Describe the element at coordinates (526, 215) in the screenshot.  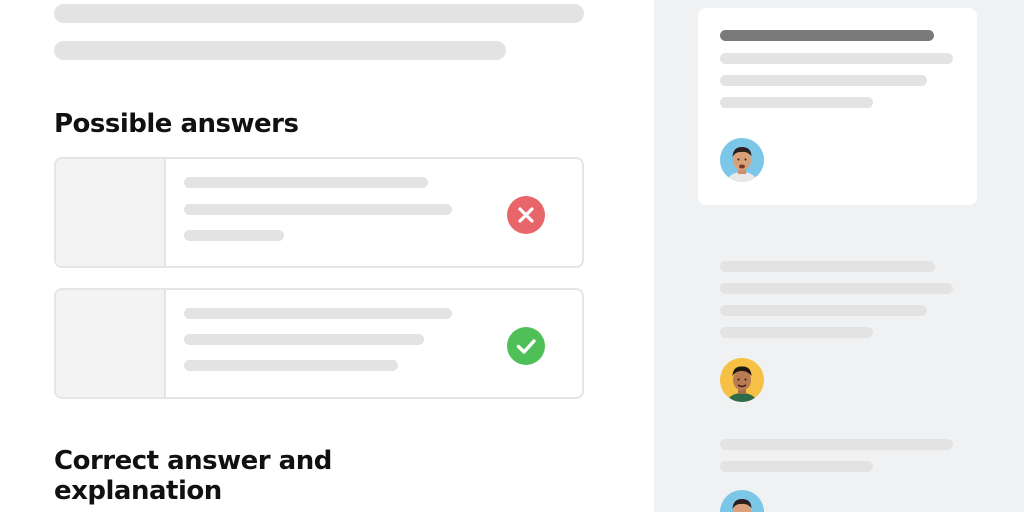
I see `x-icon` at that location.